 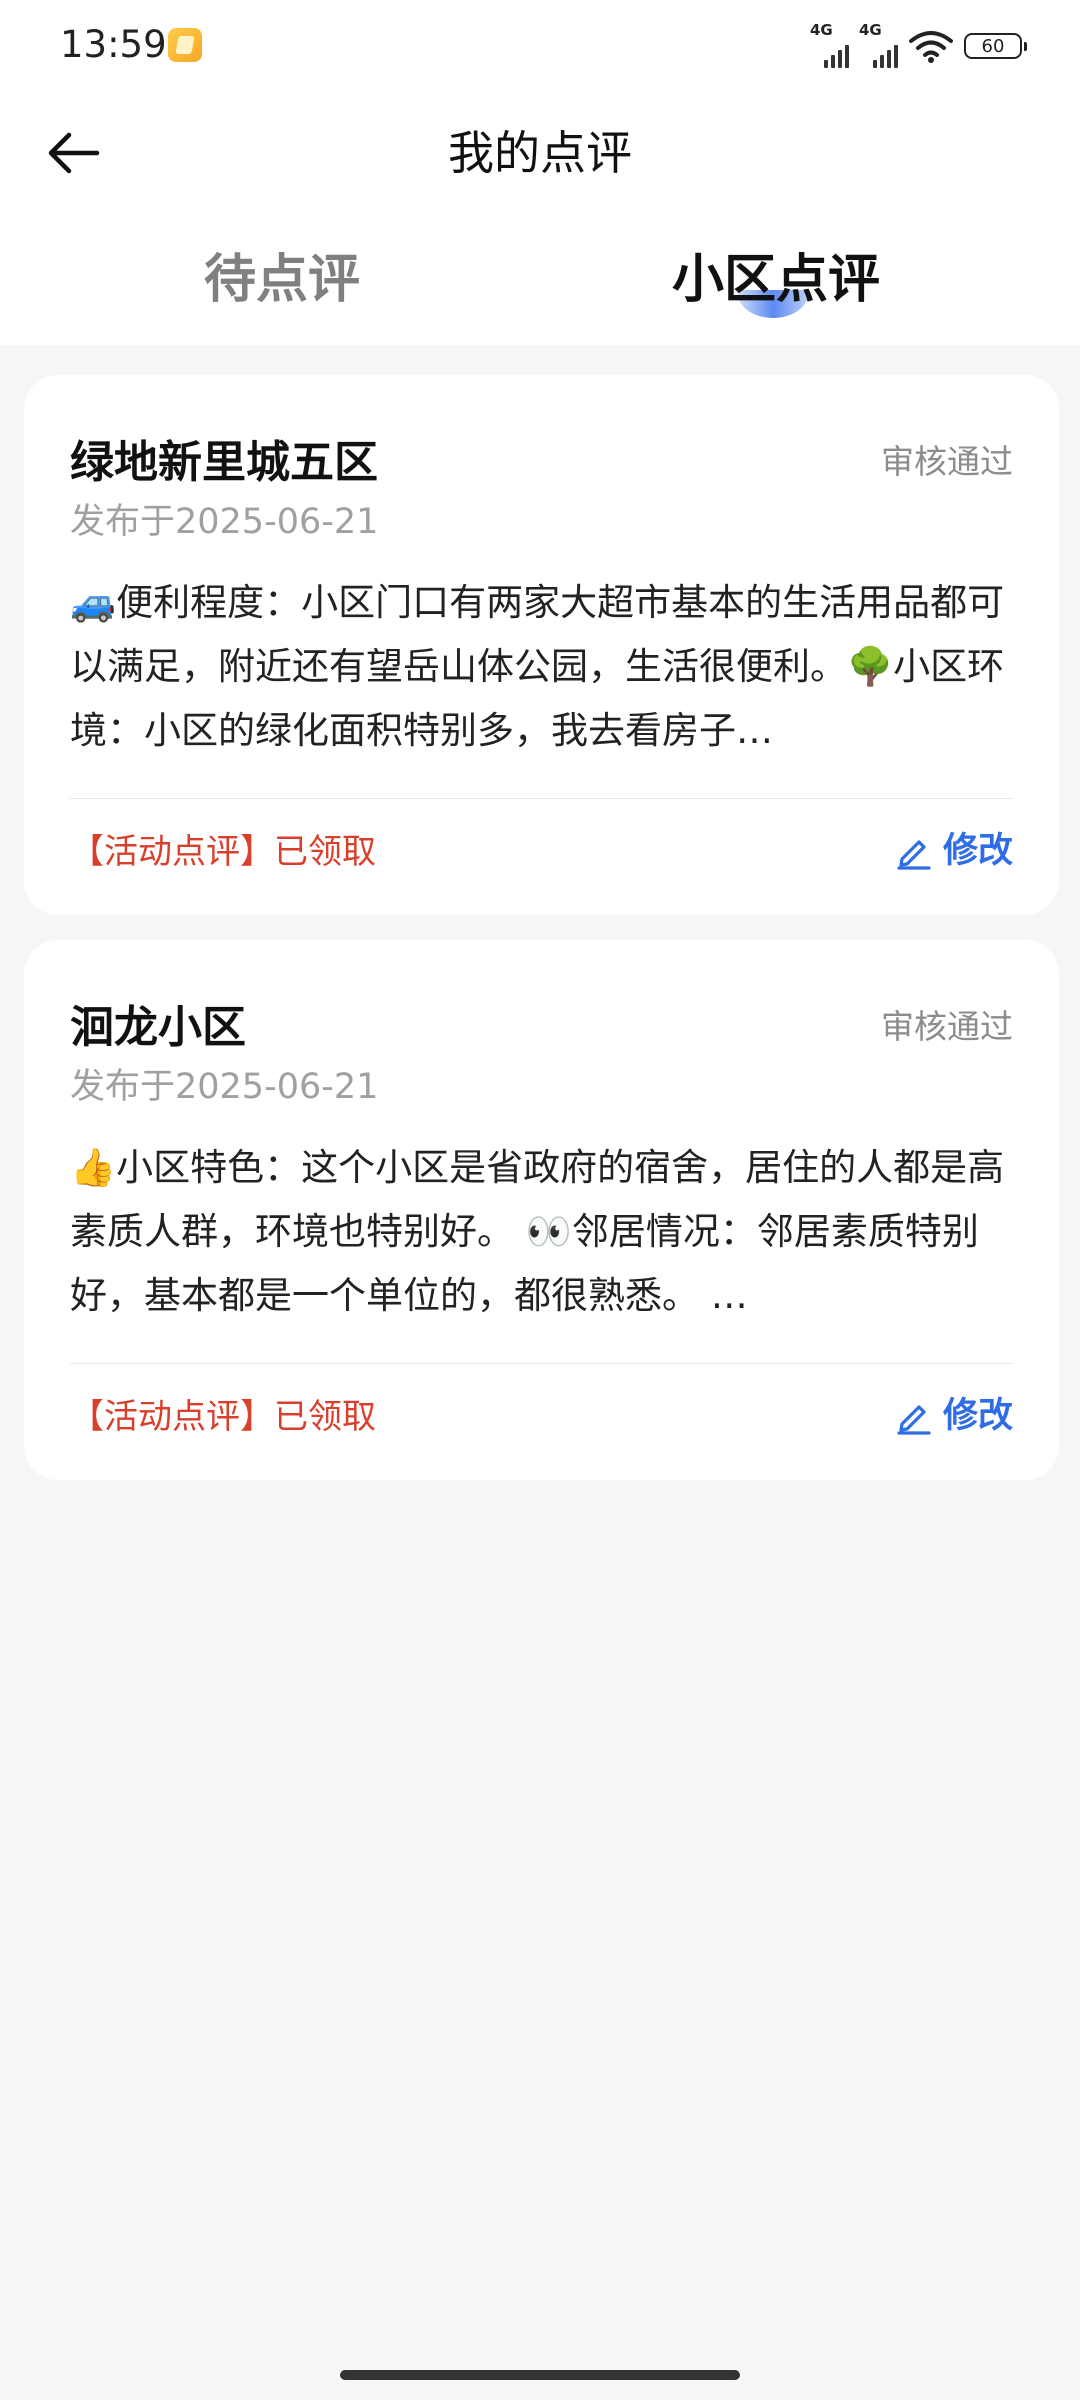 I want to click on home-indicator, so click(x=540, y=2375).